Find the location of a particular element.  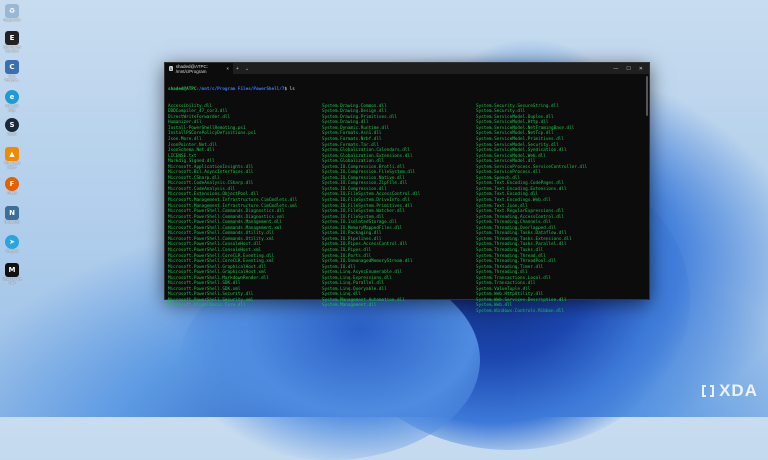

desktop-icon-telegram: ➤ Telegram is located at coordinates (12, 244).